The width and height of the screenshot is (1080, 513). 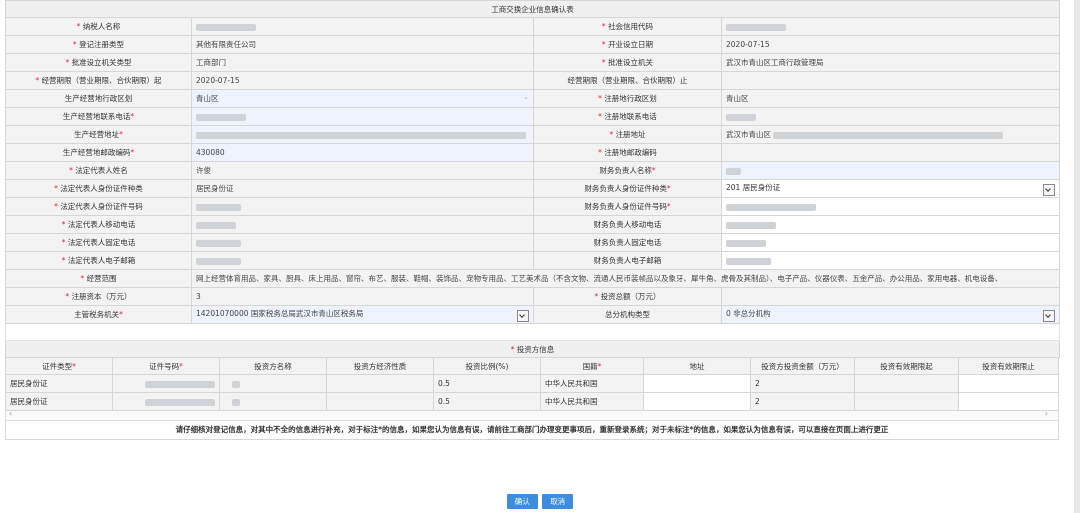 I want to click on column-header: 投资方名称, so click(x=273, y=366).